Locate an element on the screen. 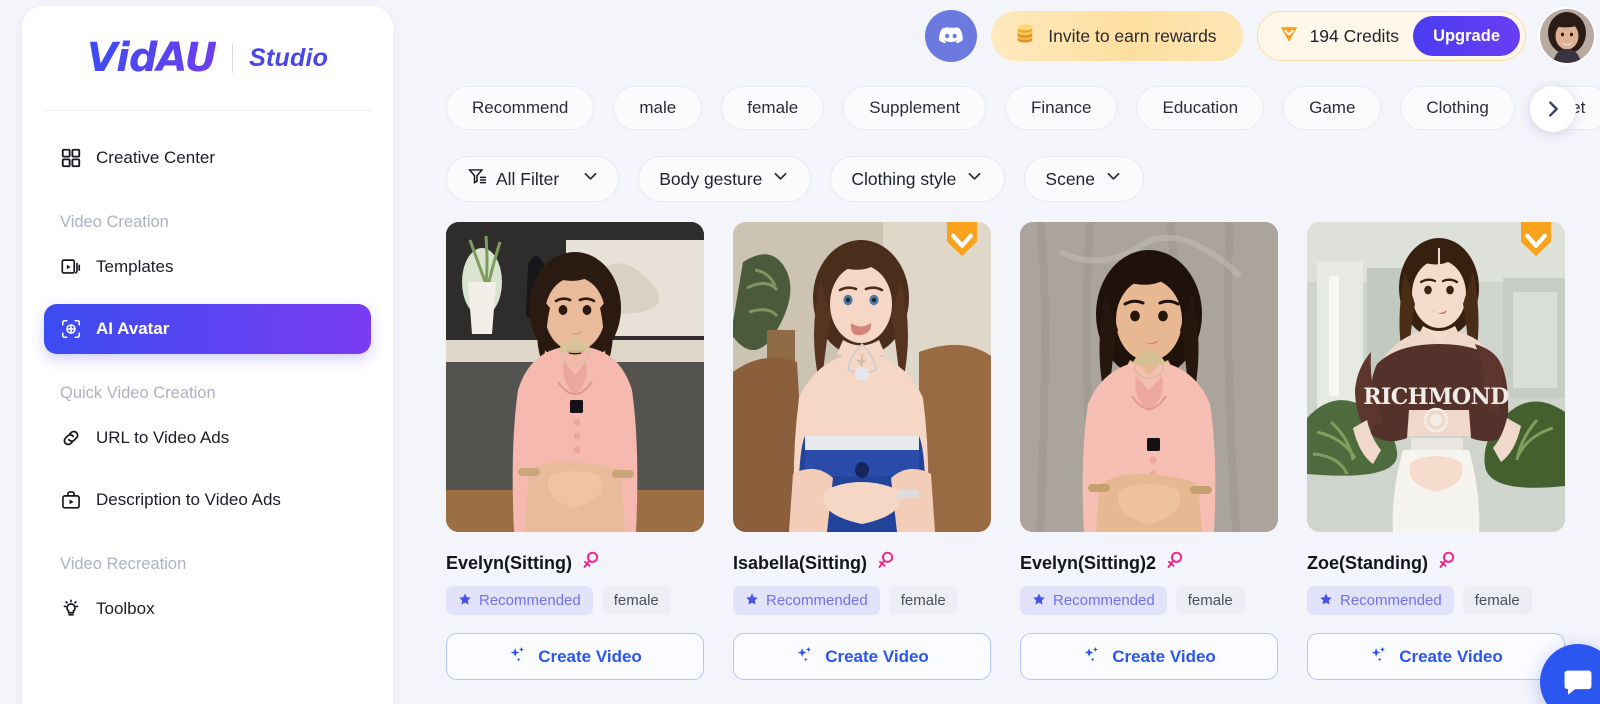 The height and width of the screenshot is (704, 1600). sidebar-item-templates: Templates is located at coordinates (207, 267).